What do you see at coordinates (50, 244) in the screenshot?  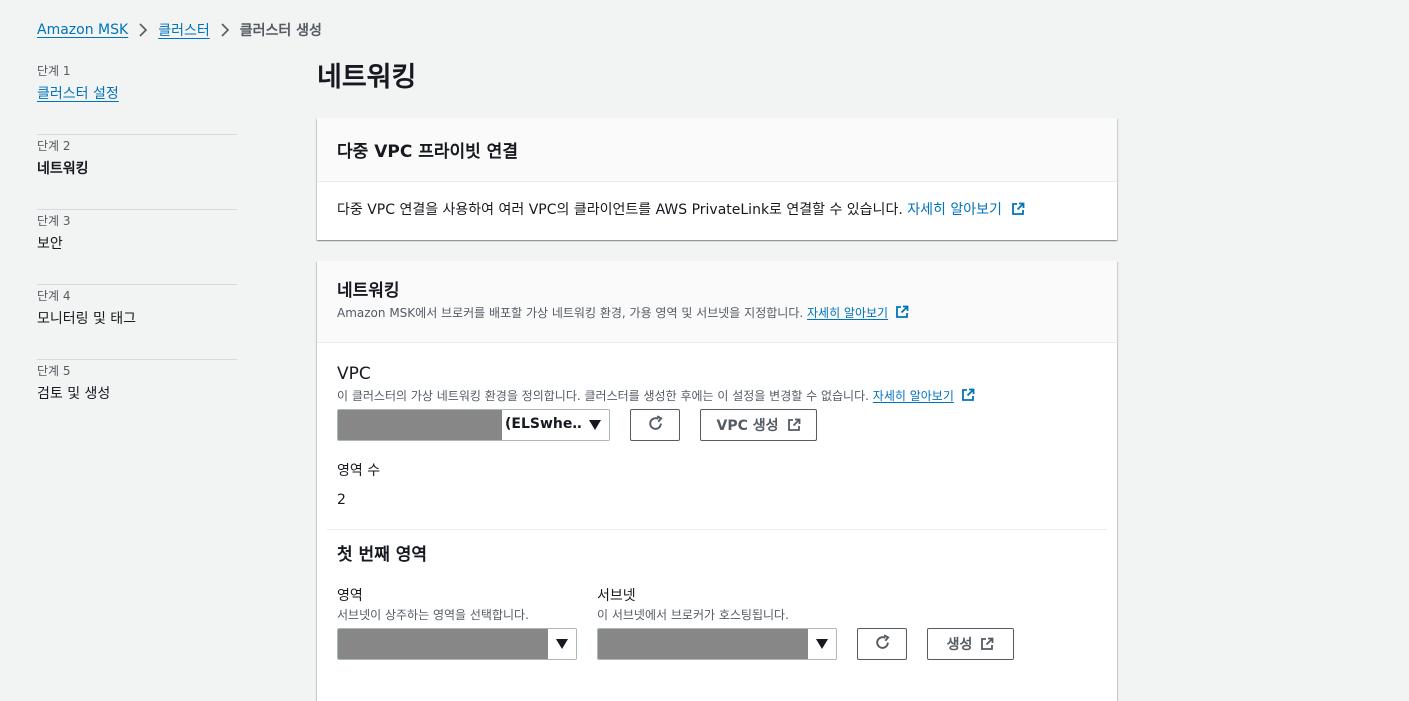 I see `step-title-security: 보안` at bounding box center [50, 244].